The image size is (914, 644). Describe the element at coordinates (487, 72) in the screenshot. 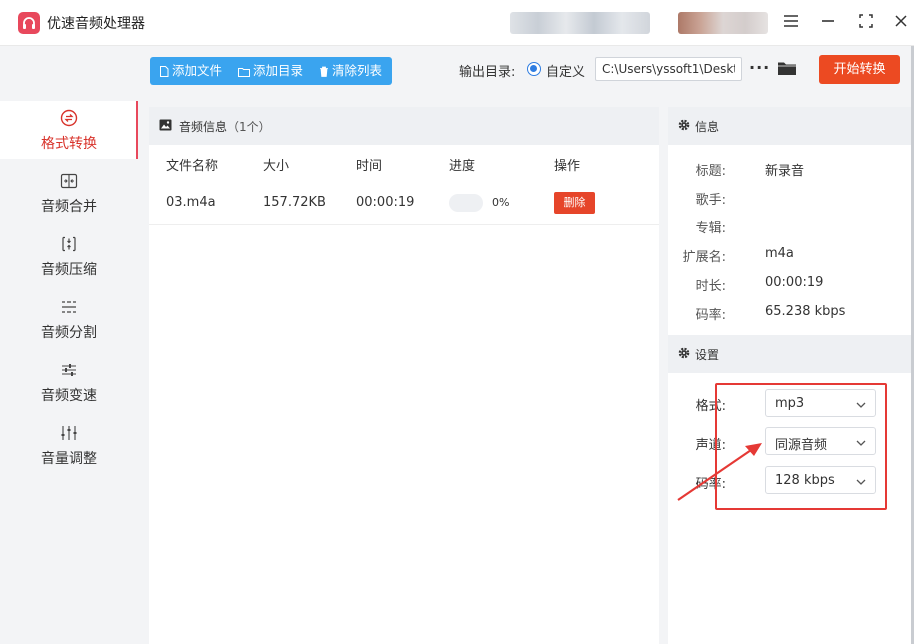

I see `output-dir-label: 输出目录:` at that location.